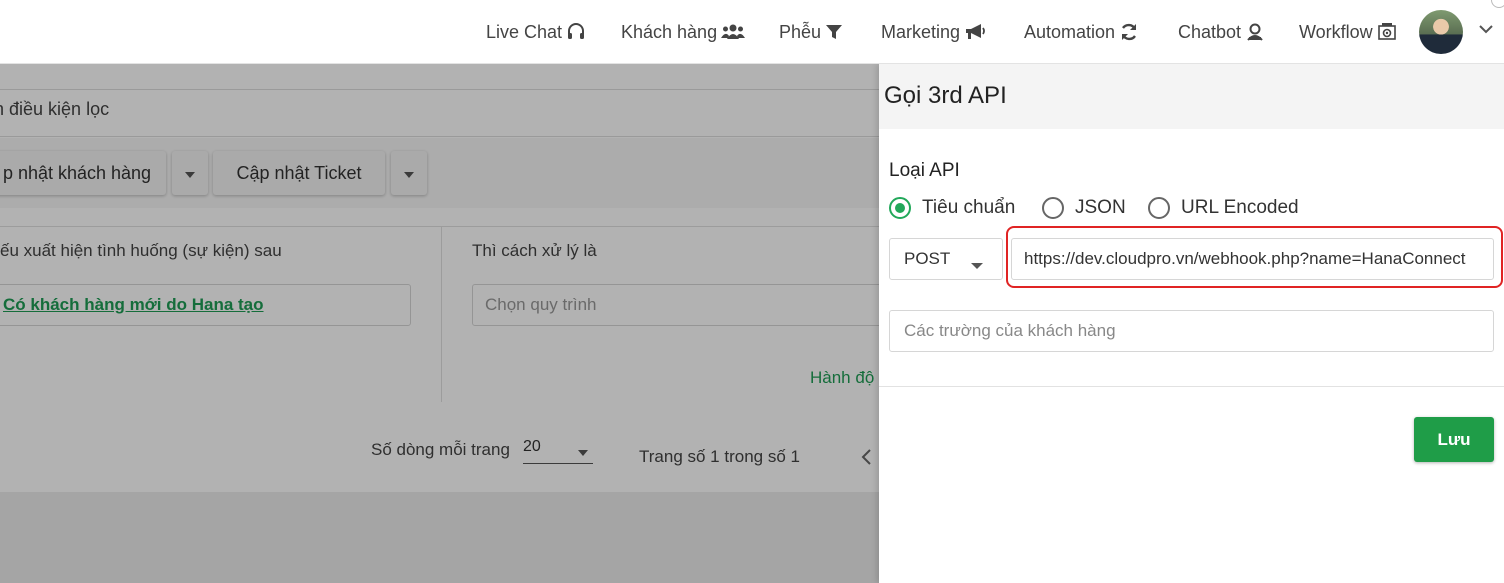 The width and height of the screenshot is (1504, 583). What do you see at coordinates (1497, 4) in the screenshot?
I see `circle-icon` at bounding box center [1497, 4].